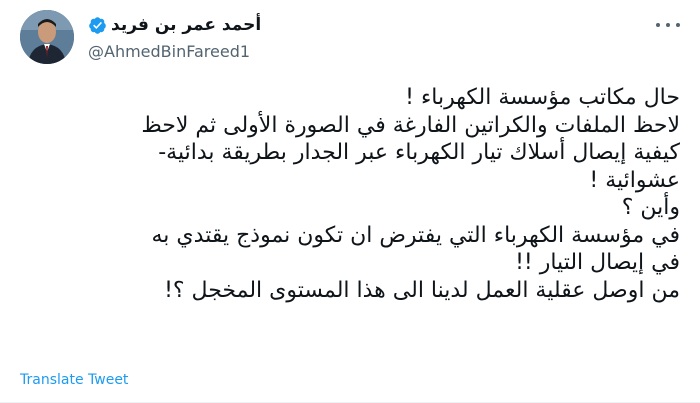  Describe the element at coordinates (634, 180) in the screenshot. I see `tweet-line: عشوائية !` at that location.